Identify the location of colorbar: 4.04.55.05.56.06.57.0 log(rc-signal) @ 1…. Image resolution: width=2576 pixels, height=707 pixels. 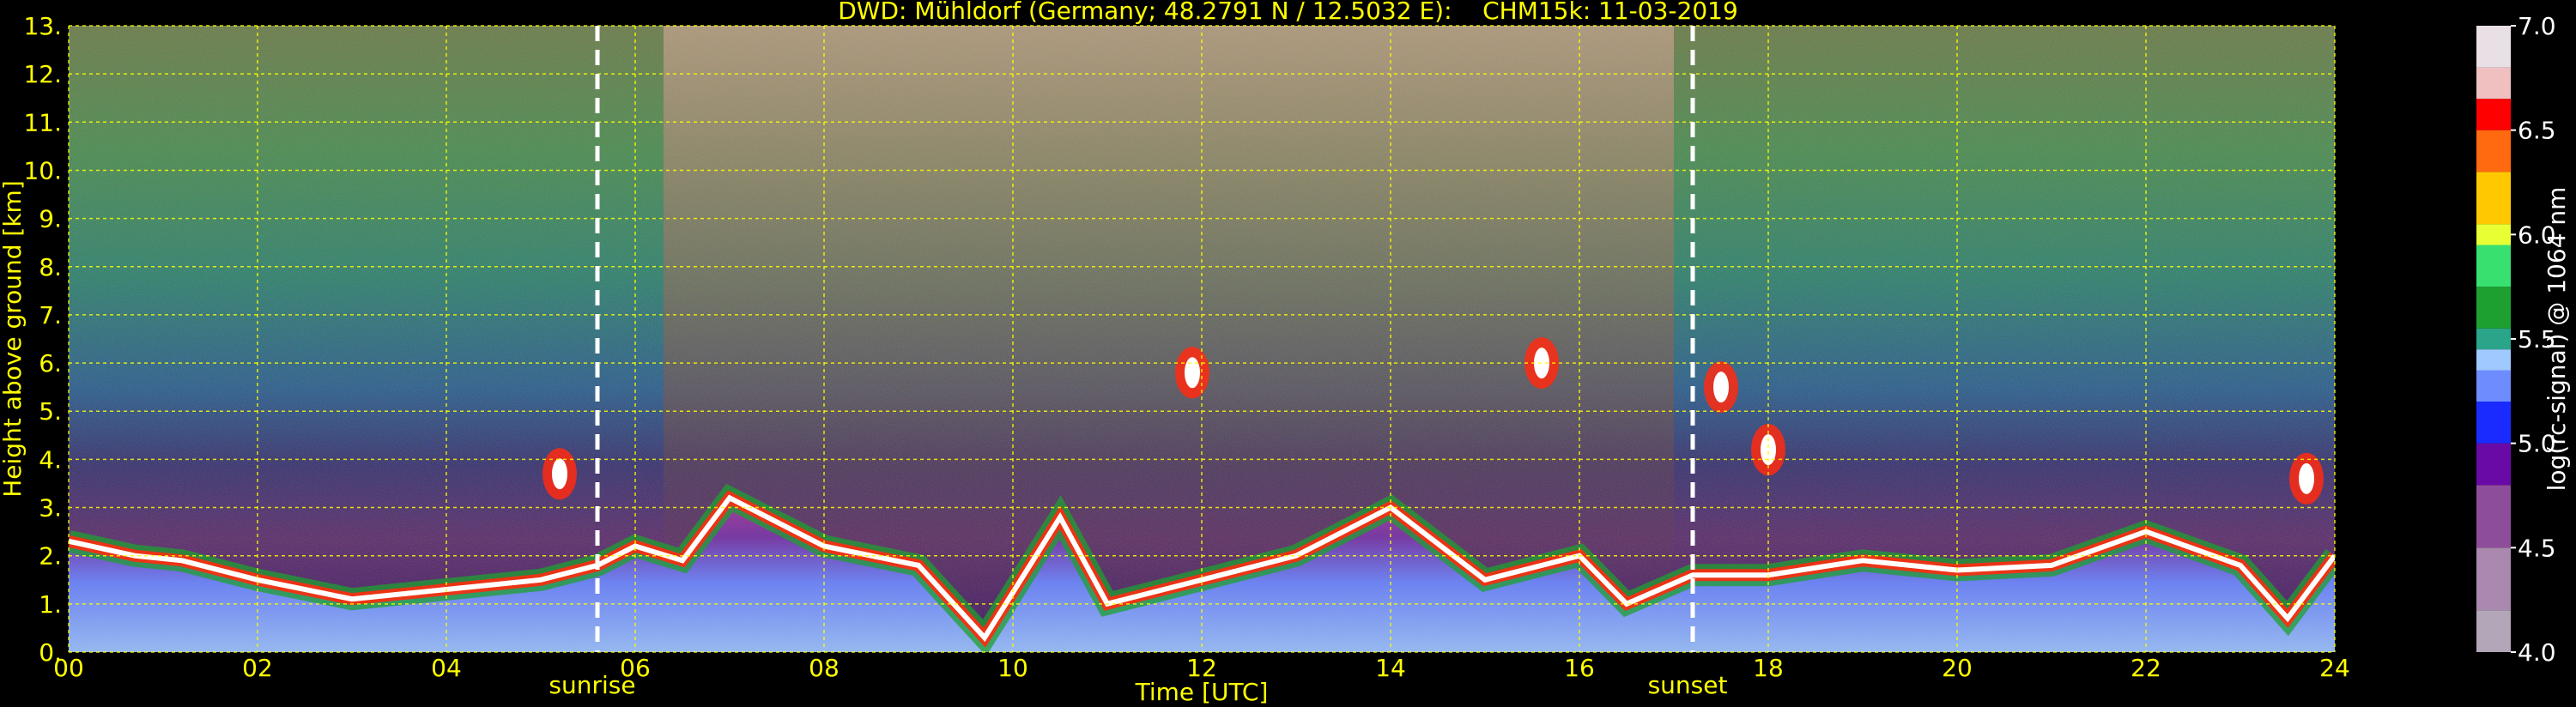
(2523, 339).